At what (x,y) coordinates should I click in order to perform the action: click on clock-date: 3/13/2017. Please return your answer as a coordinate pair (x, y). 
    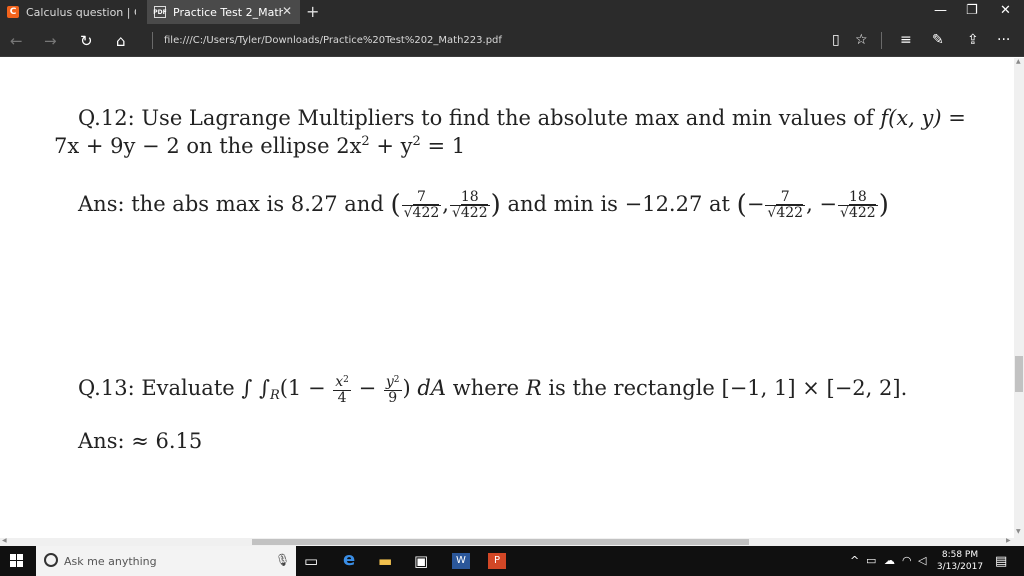
    Looking at the image, I should click on (960, 567).